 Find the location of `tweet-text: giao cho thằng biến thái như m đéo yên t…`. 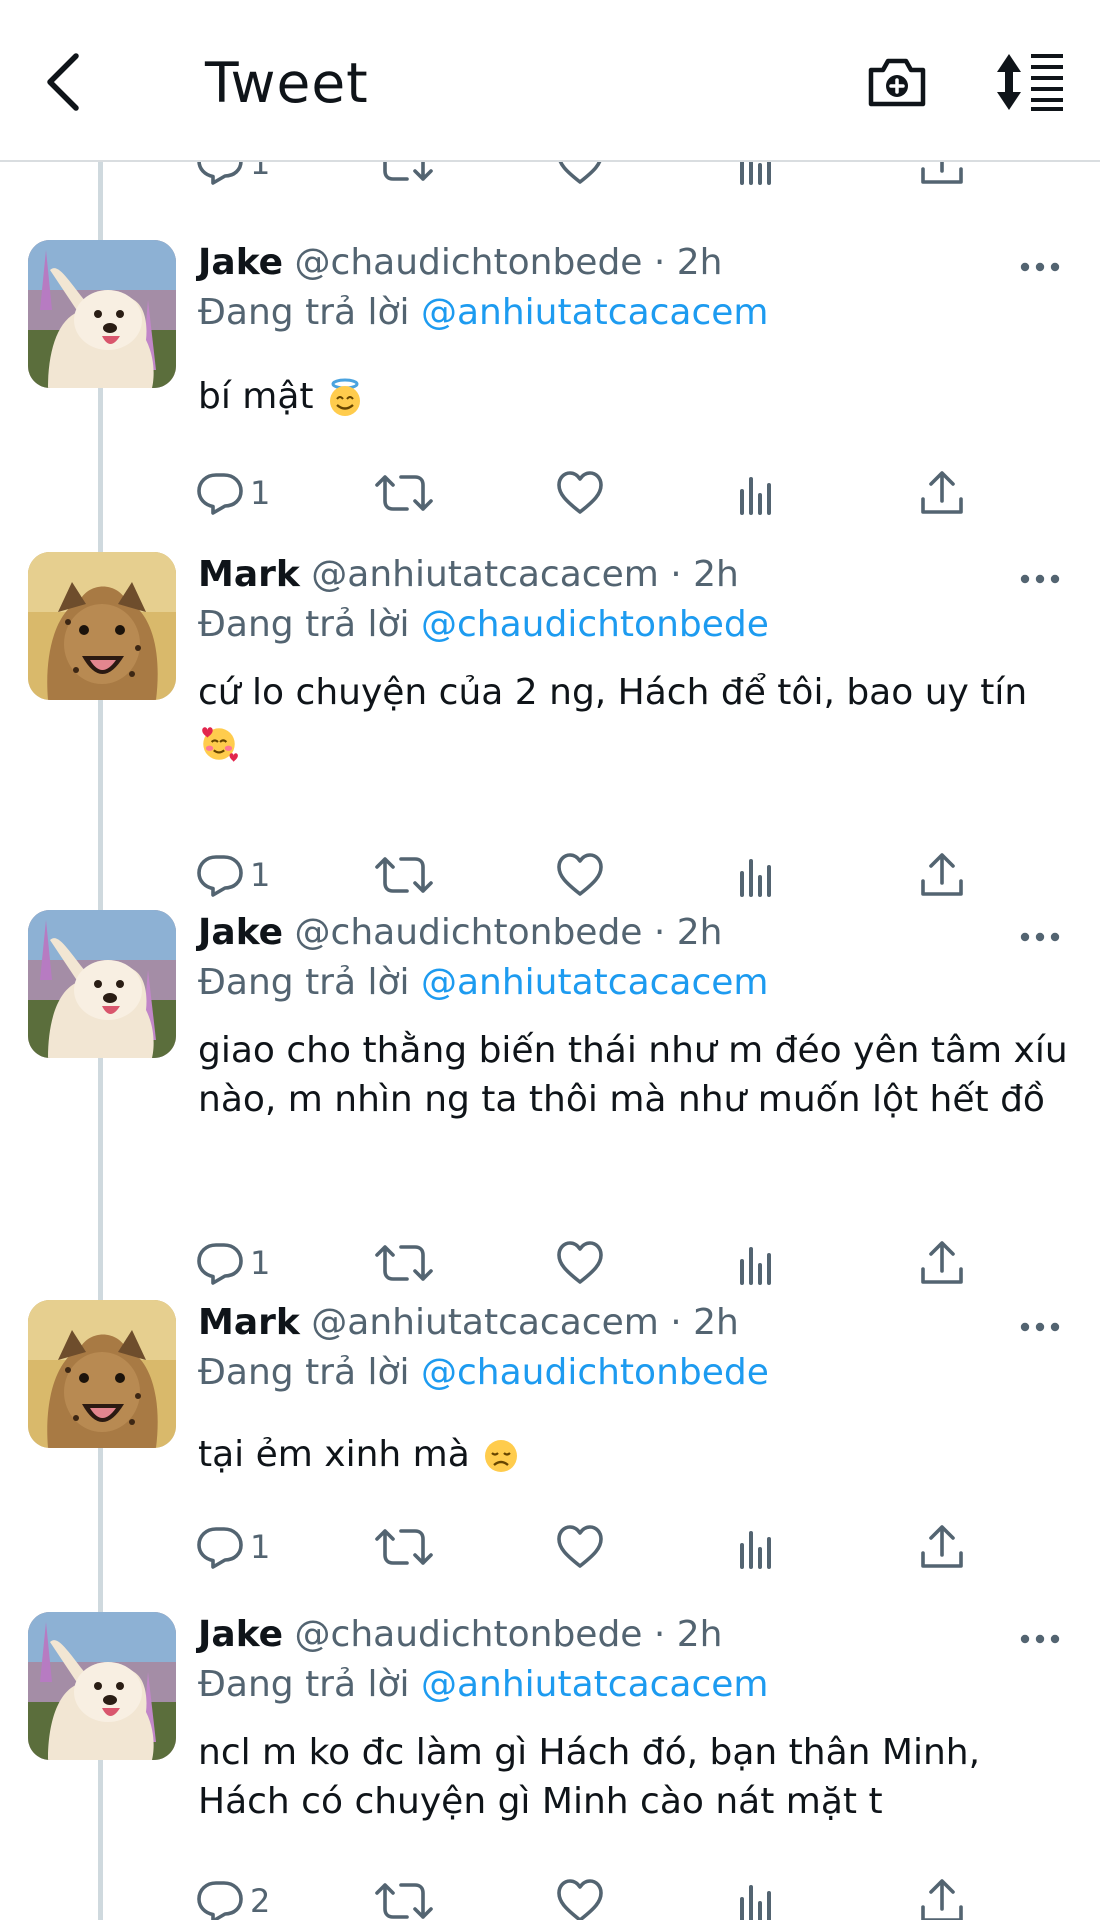

tweet-text: giao cho thằng biến thái như m đéo yên t… is located at coordinates (633, 1075).